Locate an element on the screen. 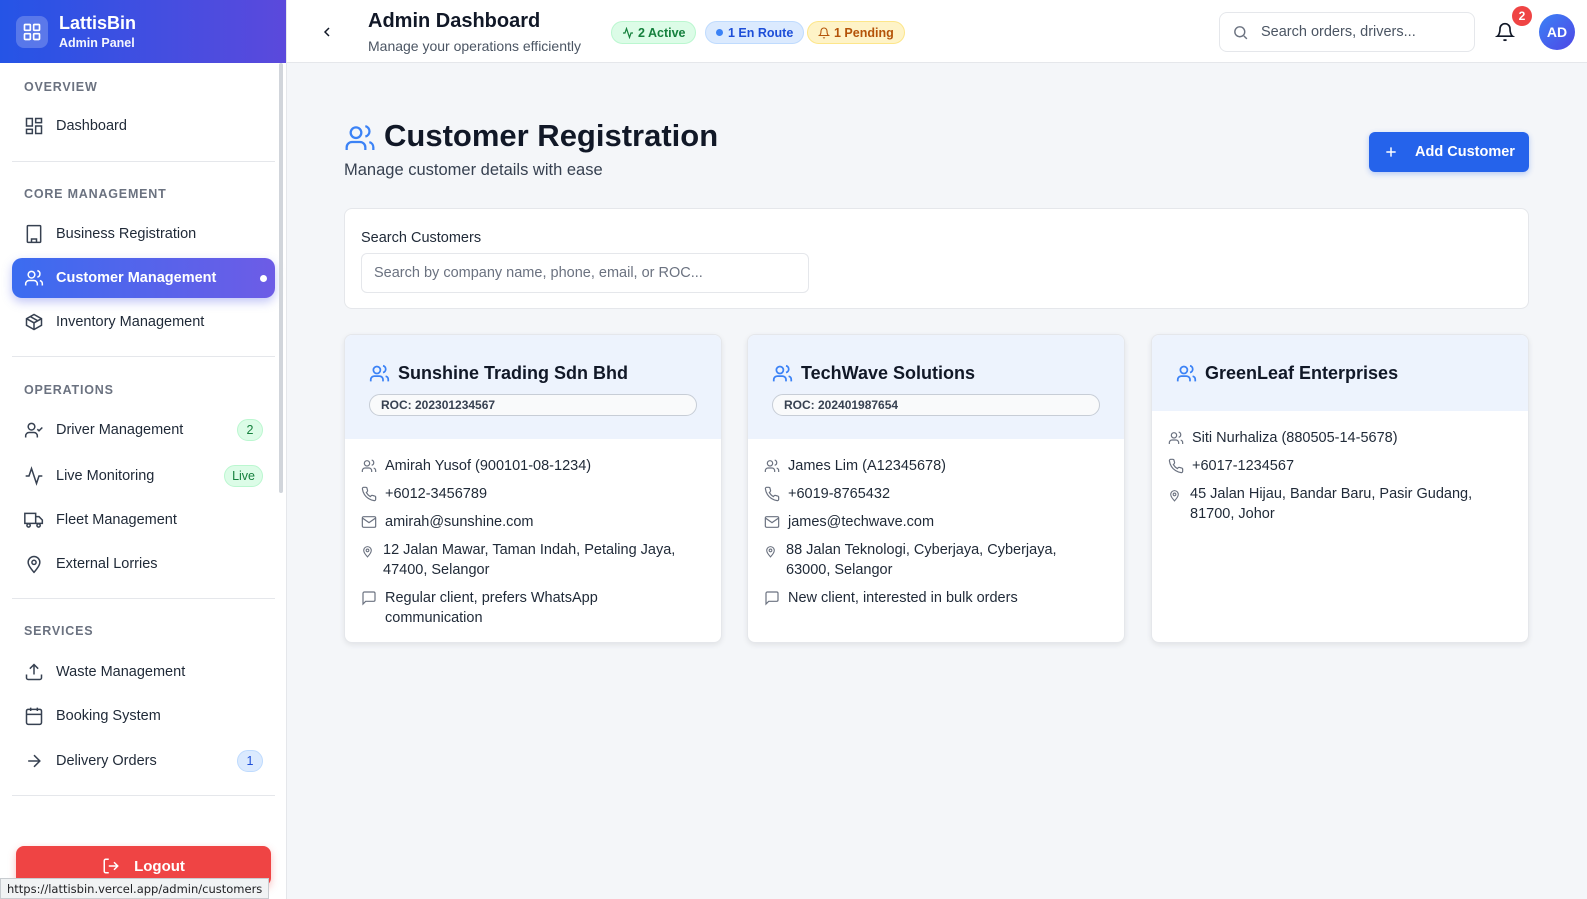  sidebar-item-business-registration: Business Registration is located at coordinates (143, 234).